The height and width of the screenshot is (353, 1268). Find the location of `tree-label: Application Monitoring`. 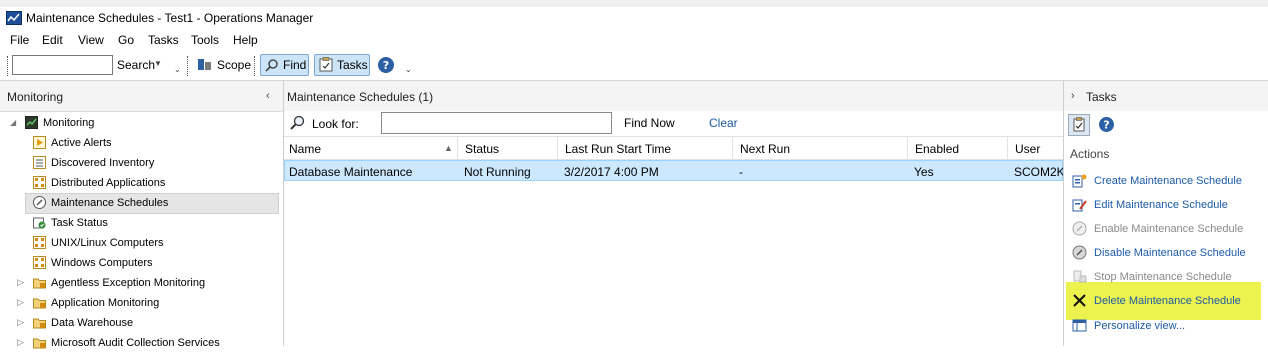

tree-label: Application Monitoring is located at coordinates (105, 303).